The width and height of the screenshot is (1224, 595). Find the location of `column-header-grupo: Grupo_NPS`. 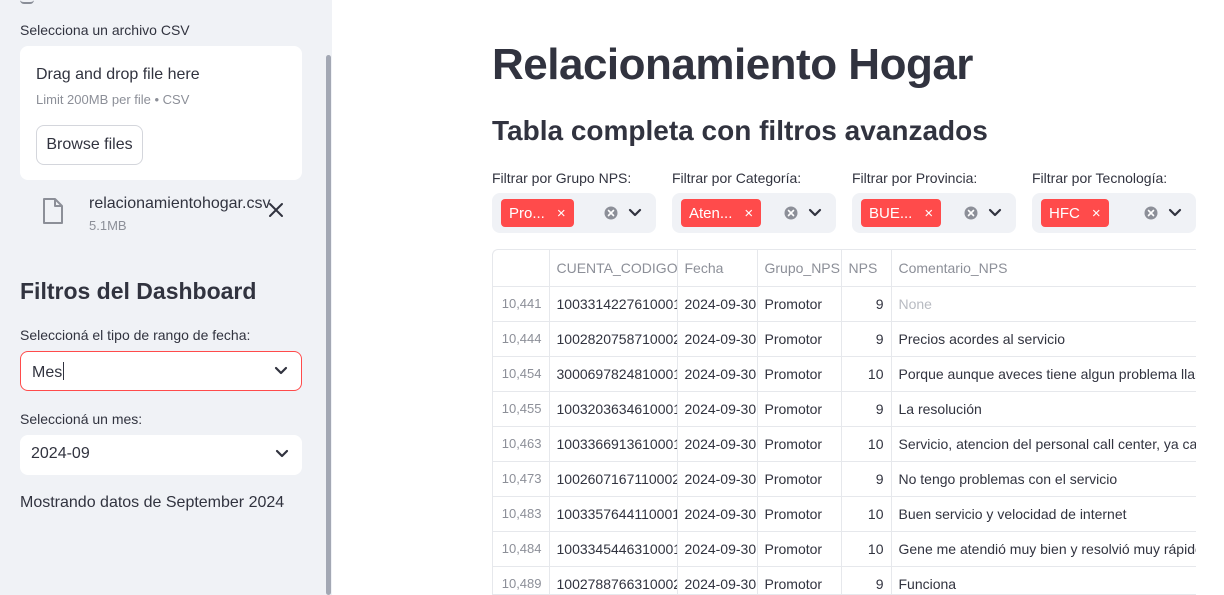

column-header-grupo: Grupo_NPS is located at coordinates (799, 268).